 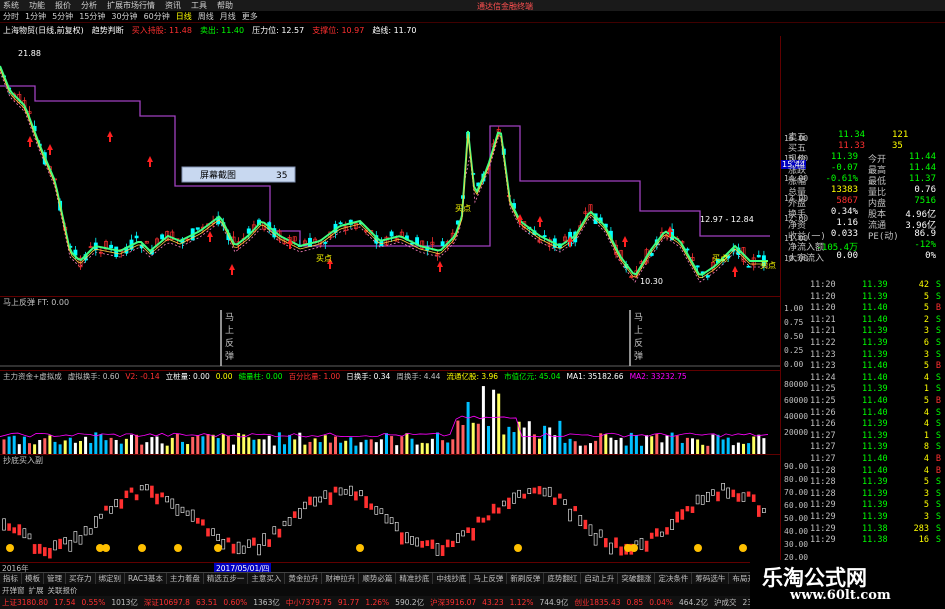 I want to click on indicator-tab: 中线抄底, so click(x=452, y=578).